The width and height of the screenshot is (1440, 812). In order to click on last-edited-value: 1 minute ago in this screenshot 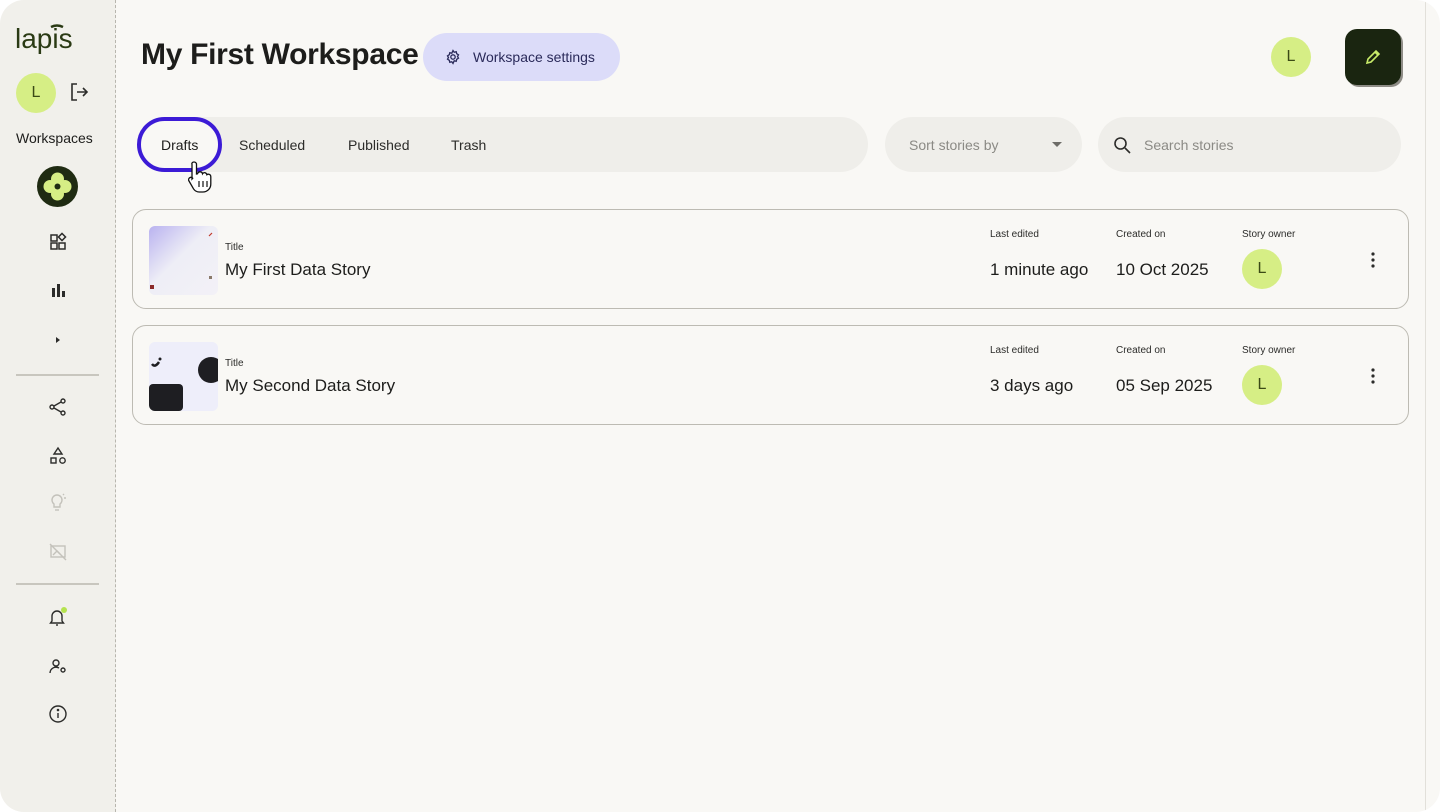, I will do `click(1039, 269)`.